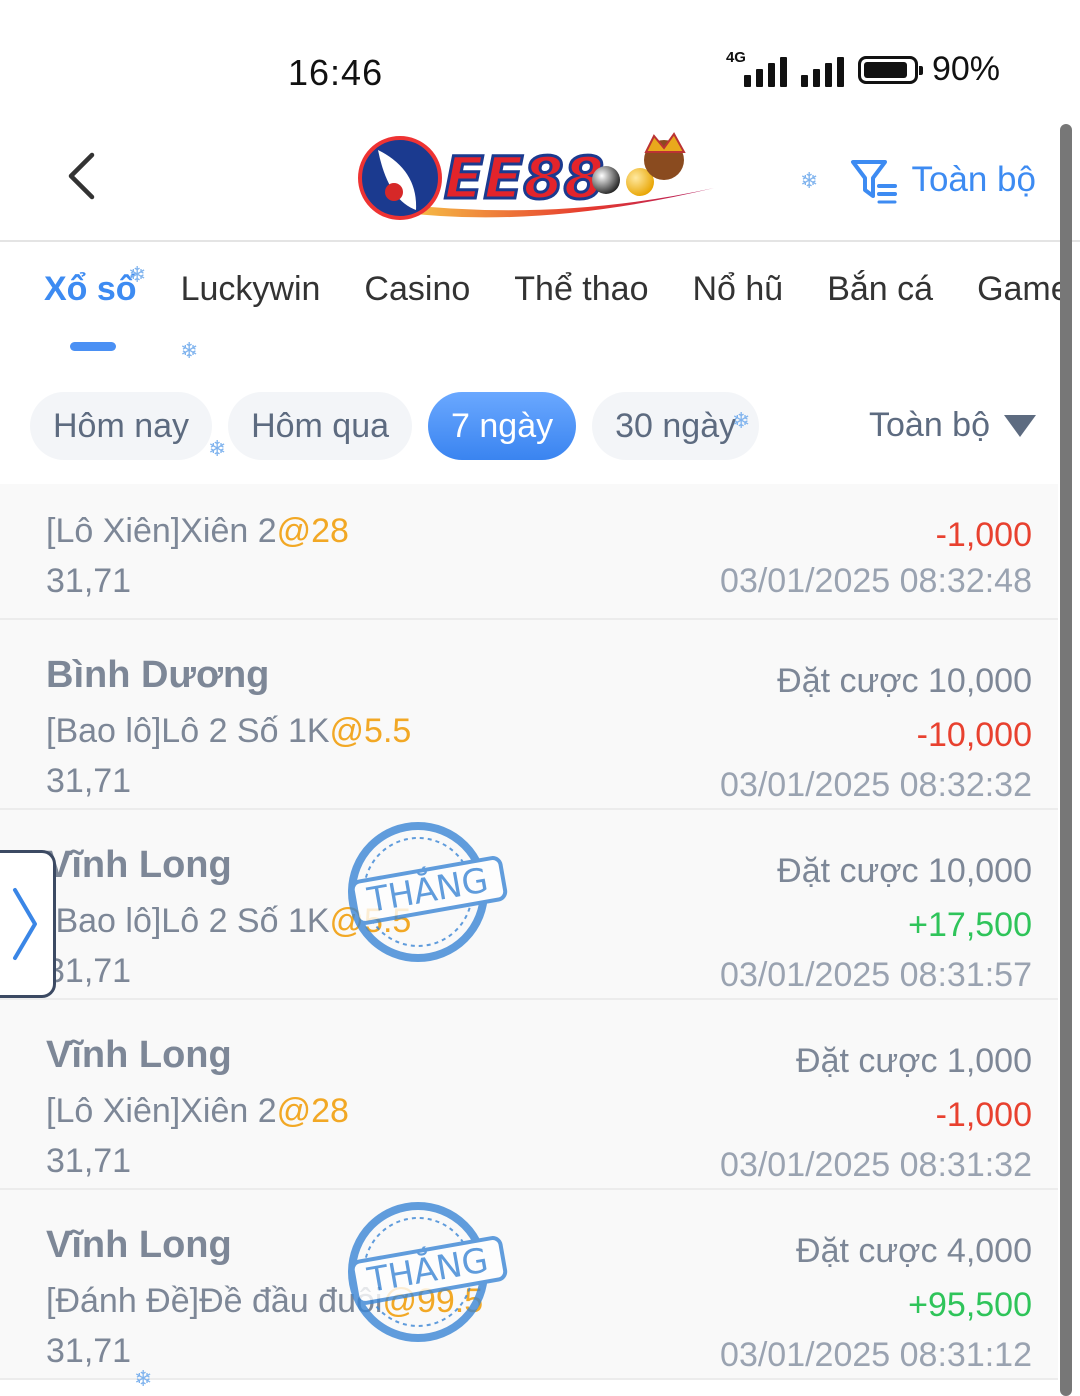 This screenshot has width=1080, height=1396. What do you see at coordinates (822, 70) in the screenshot?
I see `signal-icon` at bounding box center [822, 70].